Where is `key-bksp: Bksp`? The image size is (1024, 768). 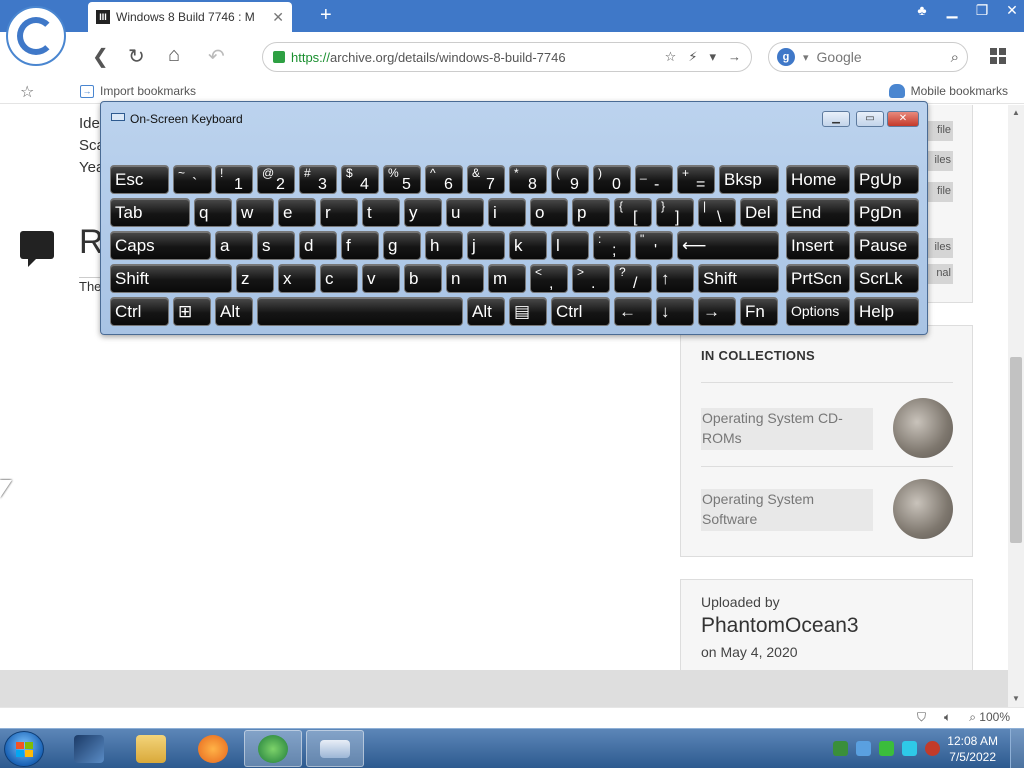 key-bksp: Bksp is located at coordinates (749, 179).